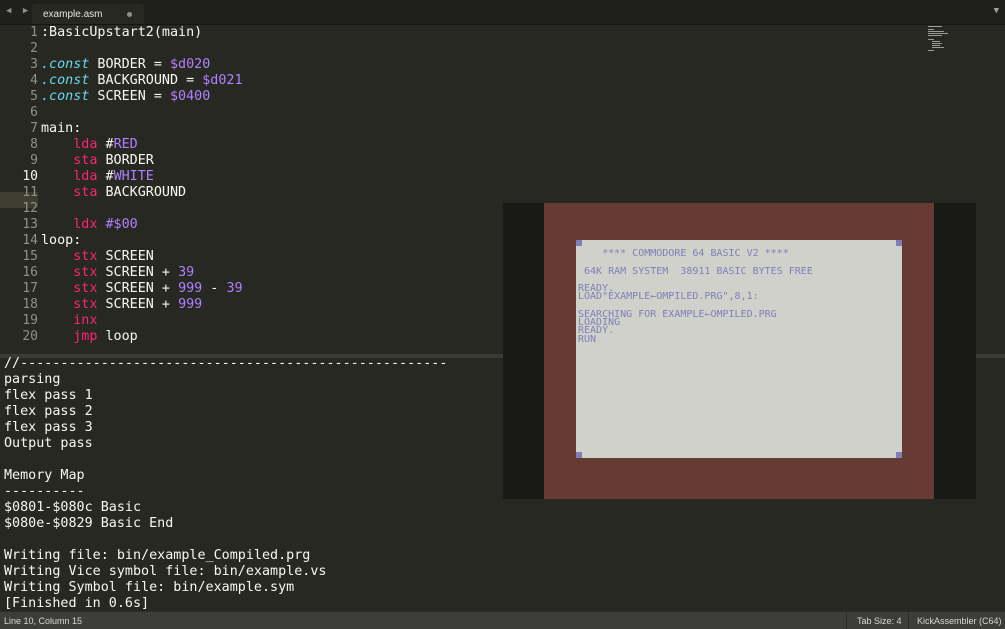 This screenshot has height=629, width=1005. I want to click on code-line: stx SCREEN + 999, so click(121, 305).